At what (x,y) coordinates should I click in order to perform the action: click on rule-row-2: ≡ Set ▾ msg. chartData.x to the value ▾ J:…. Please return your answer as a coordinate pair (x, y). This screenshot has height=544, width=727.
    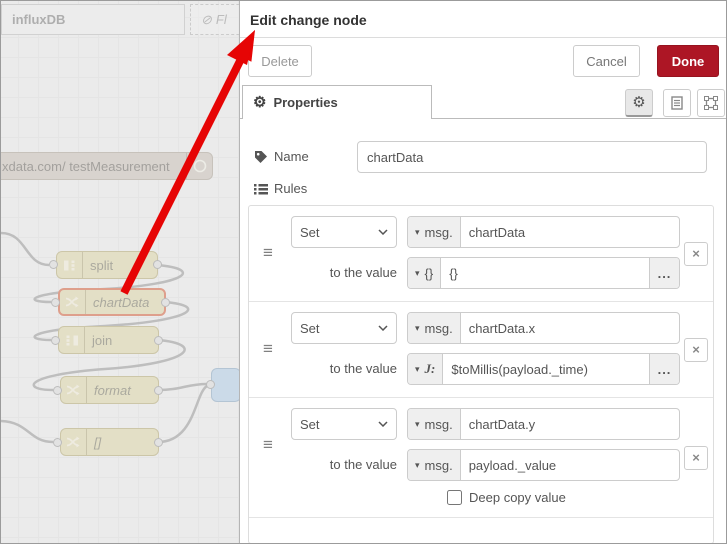
    Looking at the image, I should click on (481, 349).